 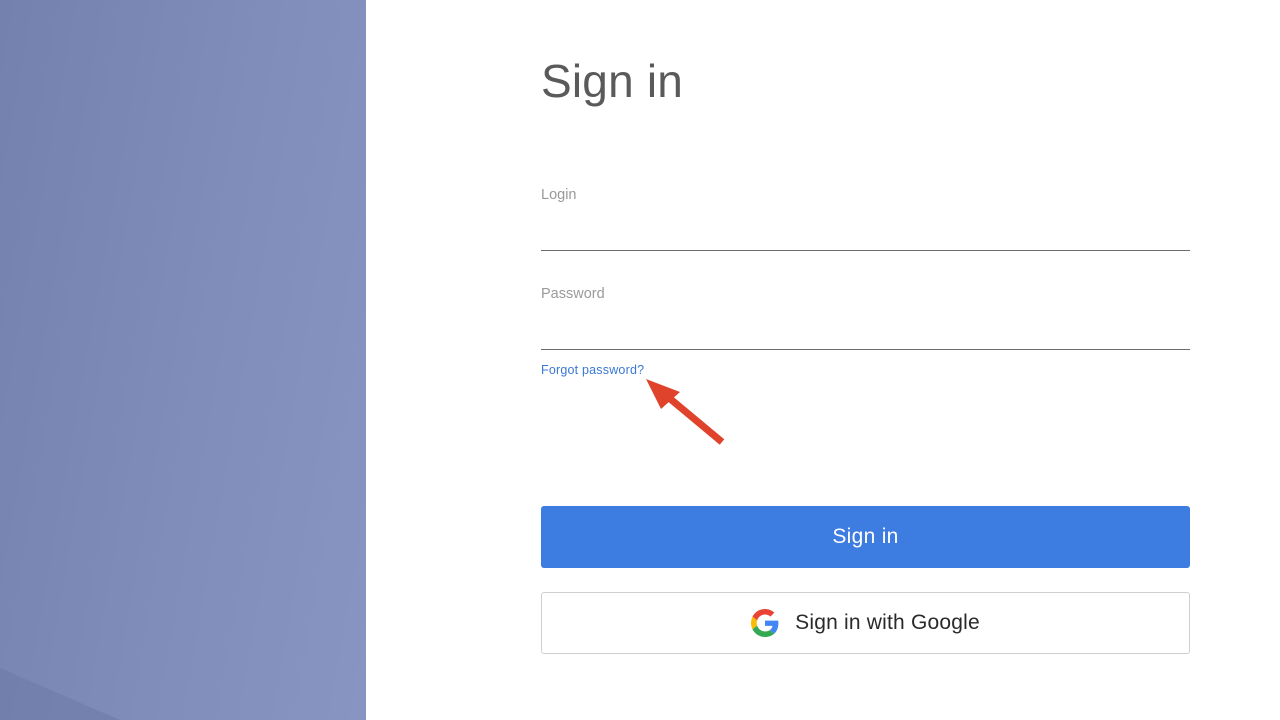 I want to click on google-sign-in-button: Sign in with Google, so click(x=865, y=623).